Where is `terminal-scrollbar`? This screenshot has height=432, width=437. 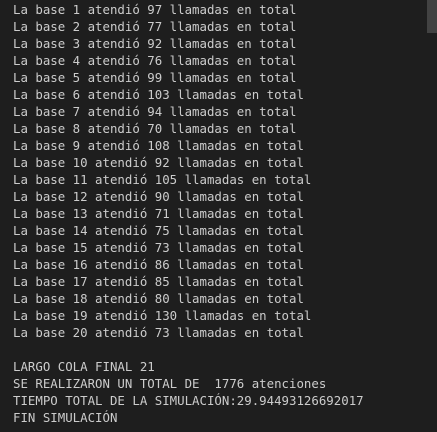
terminal-scrollbar is located at coordinates (432, 216).